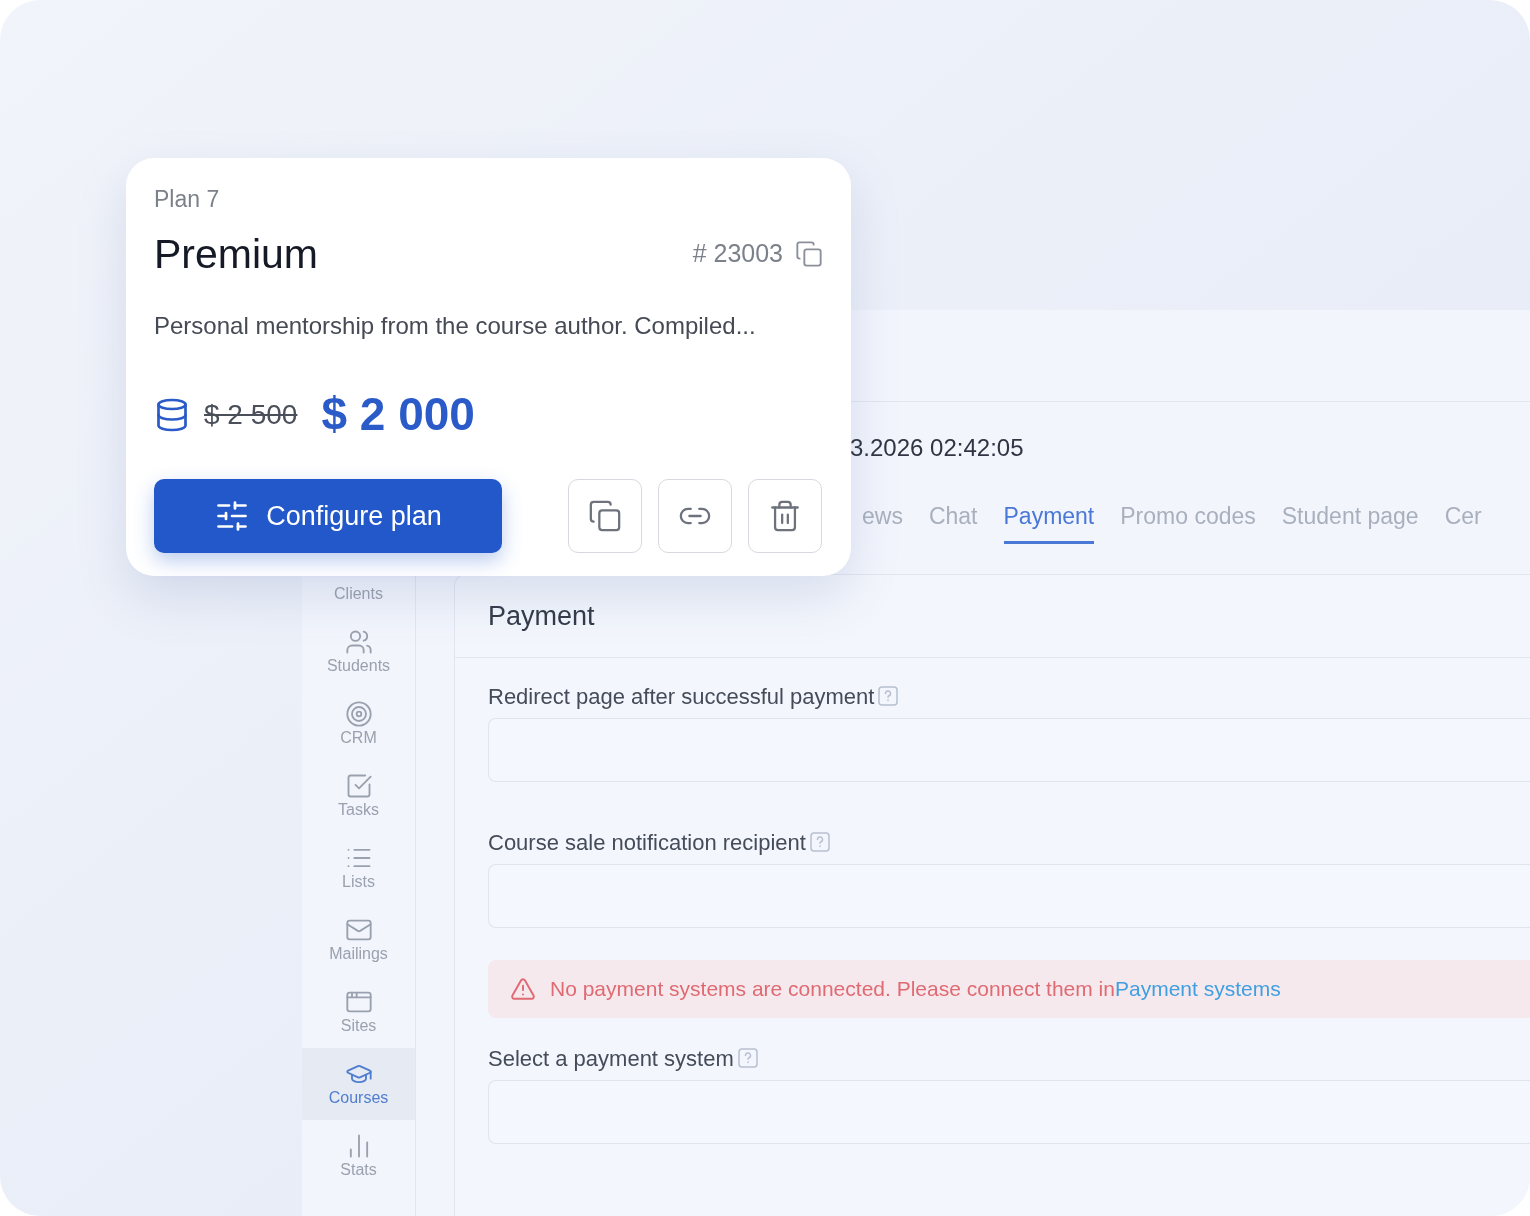 This screenshot has width=1530, height=1216. What do you see at coordinates (611, 1058) in the screenshot?
I see `field-label: Select a payment system` at bounding box center [611, 1058].